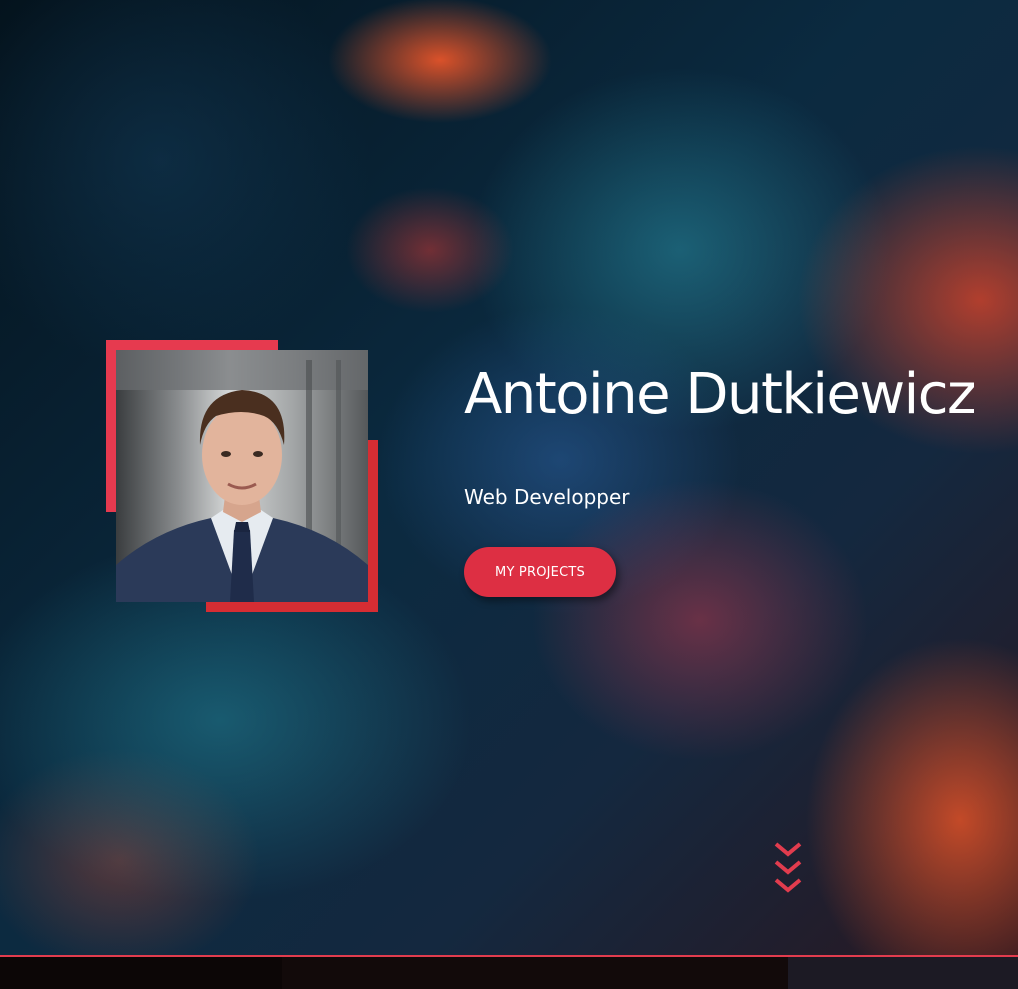  I want to click on hero-role: Web Developper, so click(547, 497).